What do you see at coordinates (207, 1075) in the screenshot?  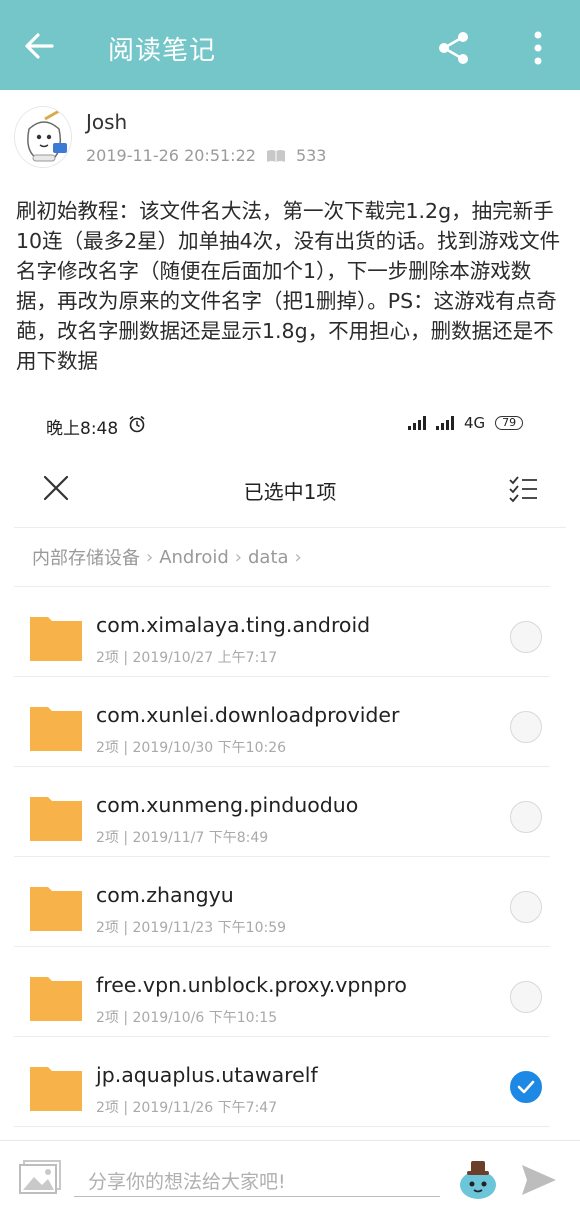 I see `file-name: jp.aquaplus.utawarelf` at bounding box center [207, 1075].